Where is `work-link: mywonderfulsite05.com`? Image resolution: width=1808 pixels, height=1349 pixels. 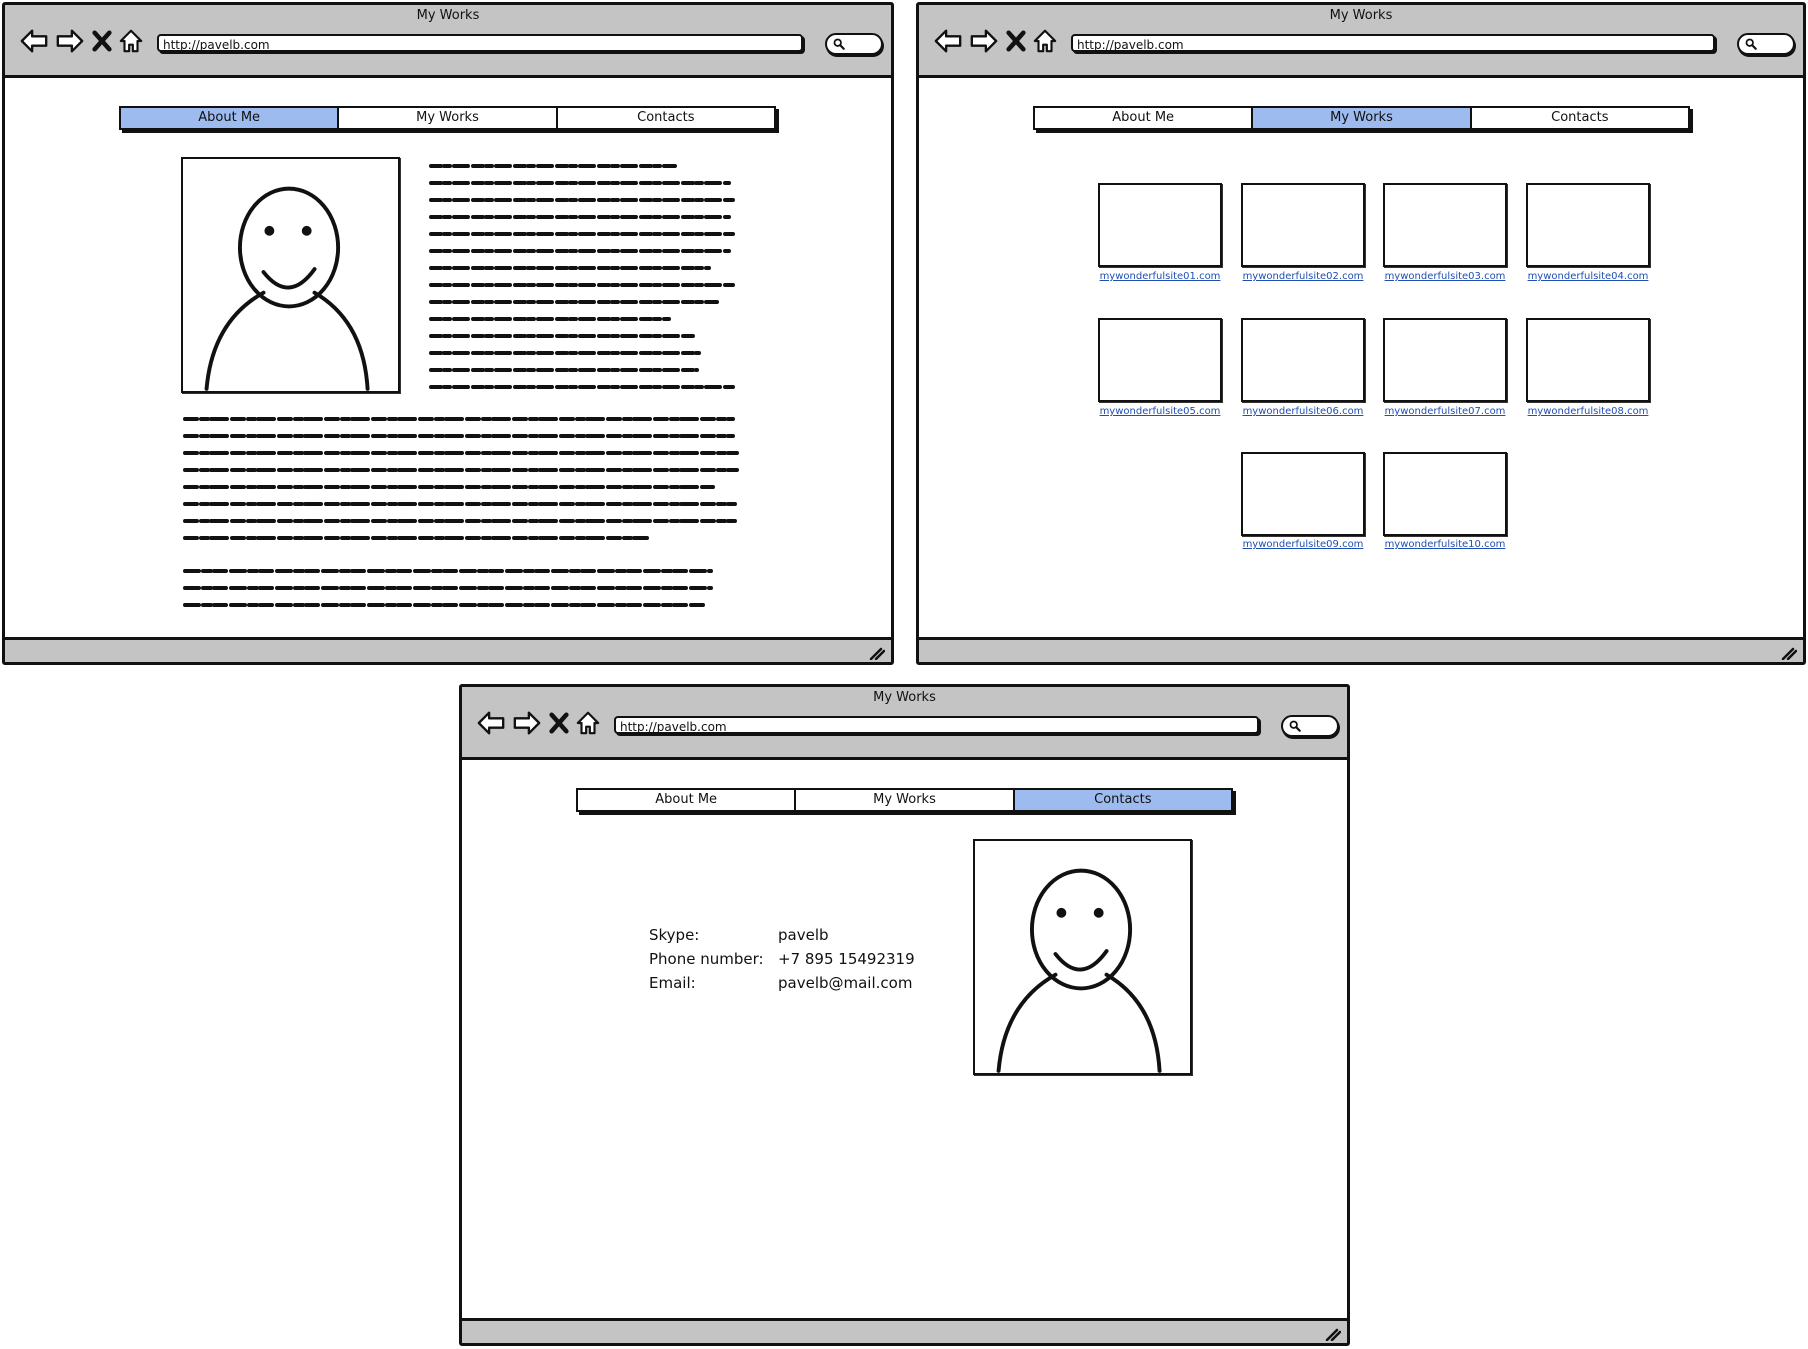 work-link: mywonderfulsite05.com is located at coordinates (1160, 411).